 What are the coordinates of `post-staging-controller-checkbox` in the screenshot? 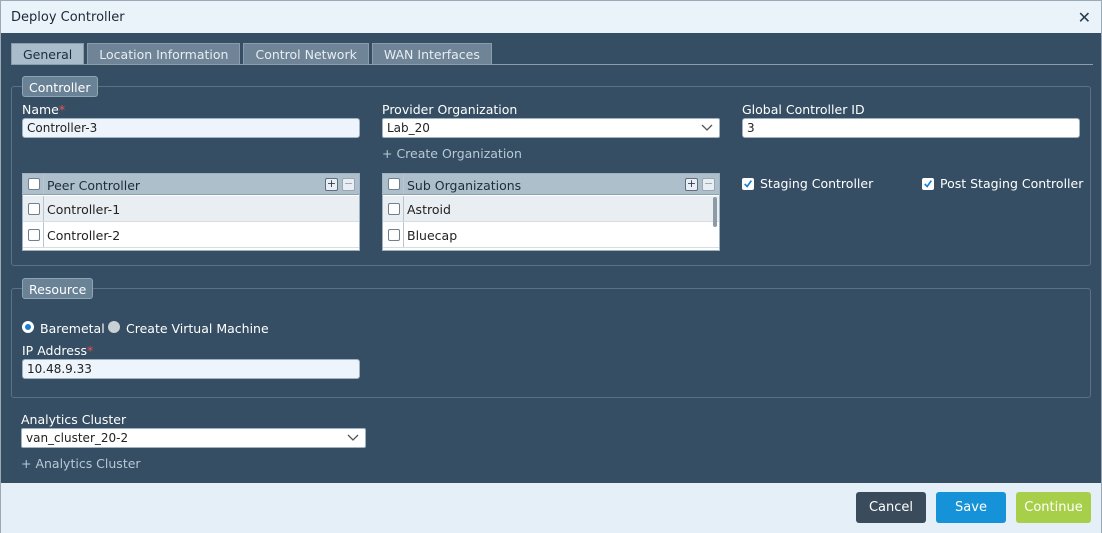 It's located at (928, 184).